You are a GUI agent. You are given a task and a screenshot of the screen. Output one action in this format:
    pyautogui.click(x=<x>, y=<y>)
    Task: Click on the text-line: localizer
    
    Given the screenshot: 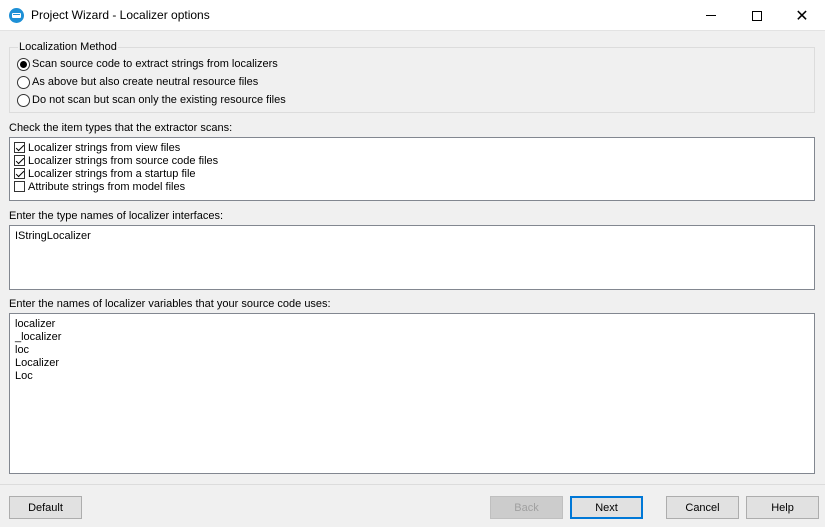 What is the action you would take?
    pyautogui.click(x=35, y=324)
    